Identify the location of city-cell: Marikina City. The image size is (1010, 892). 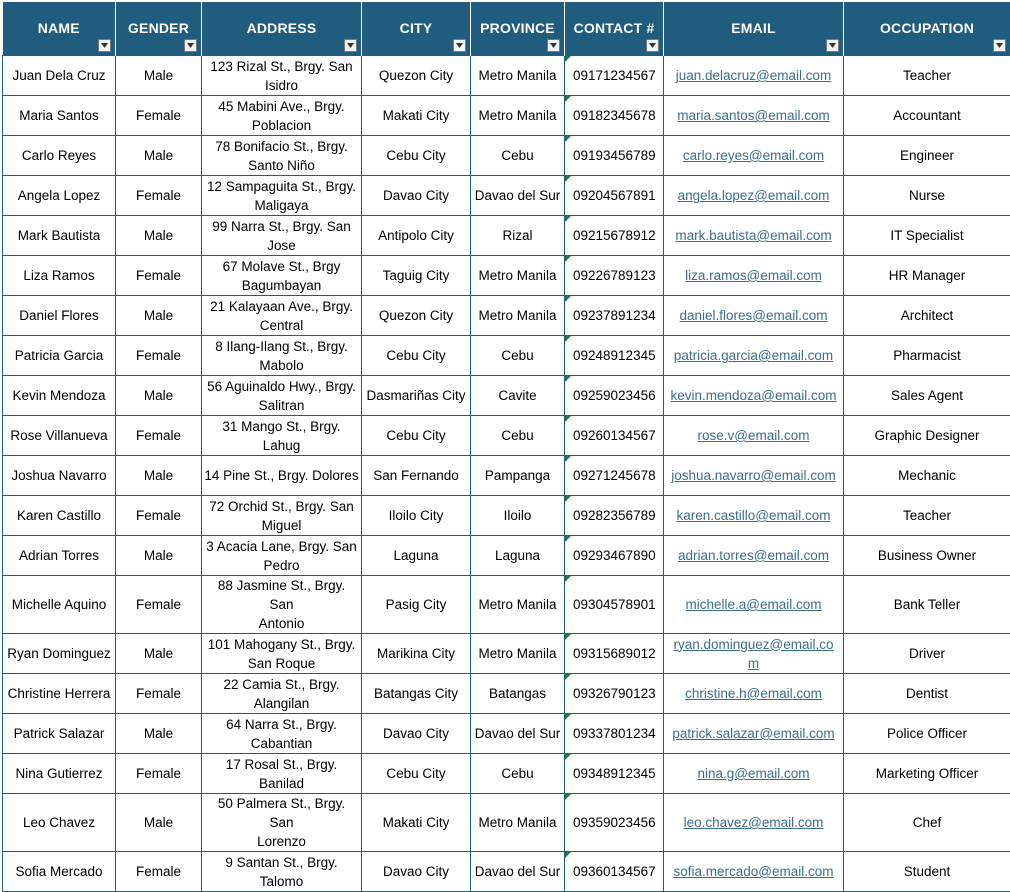
(416, 654).